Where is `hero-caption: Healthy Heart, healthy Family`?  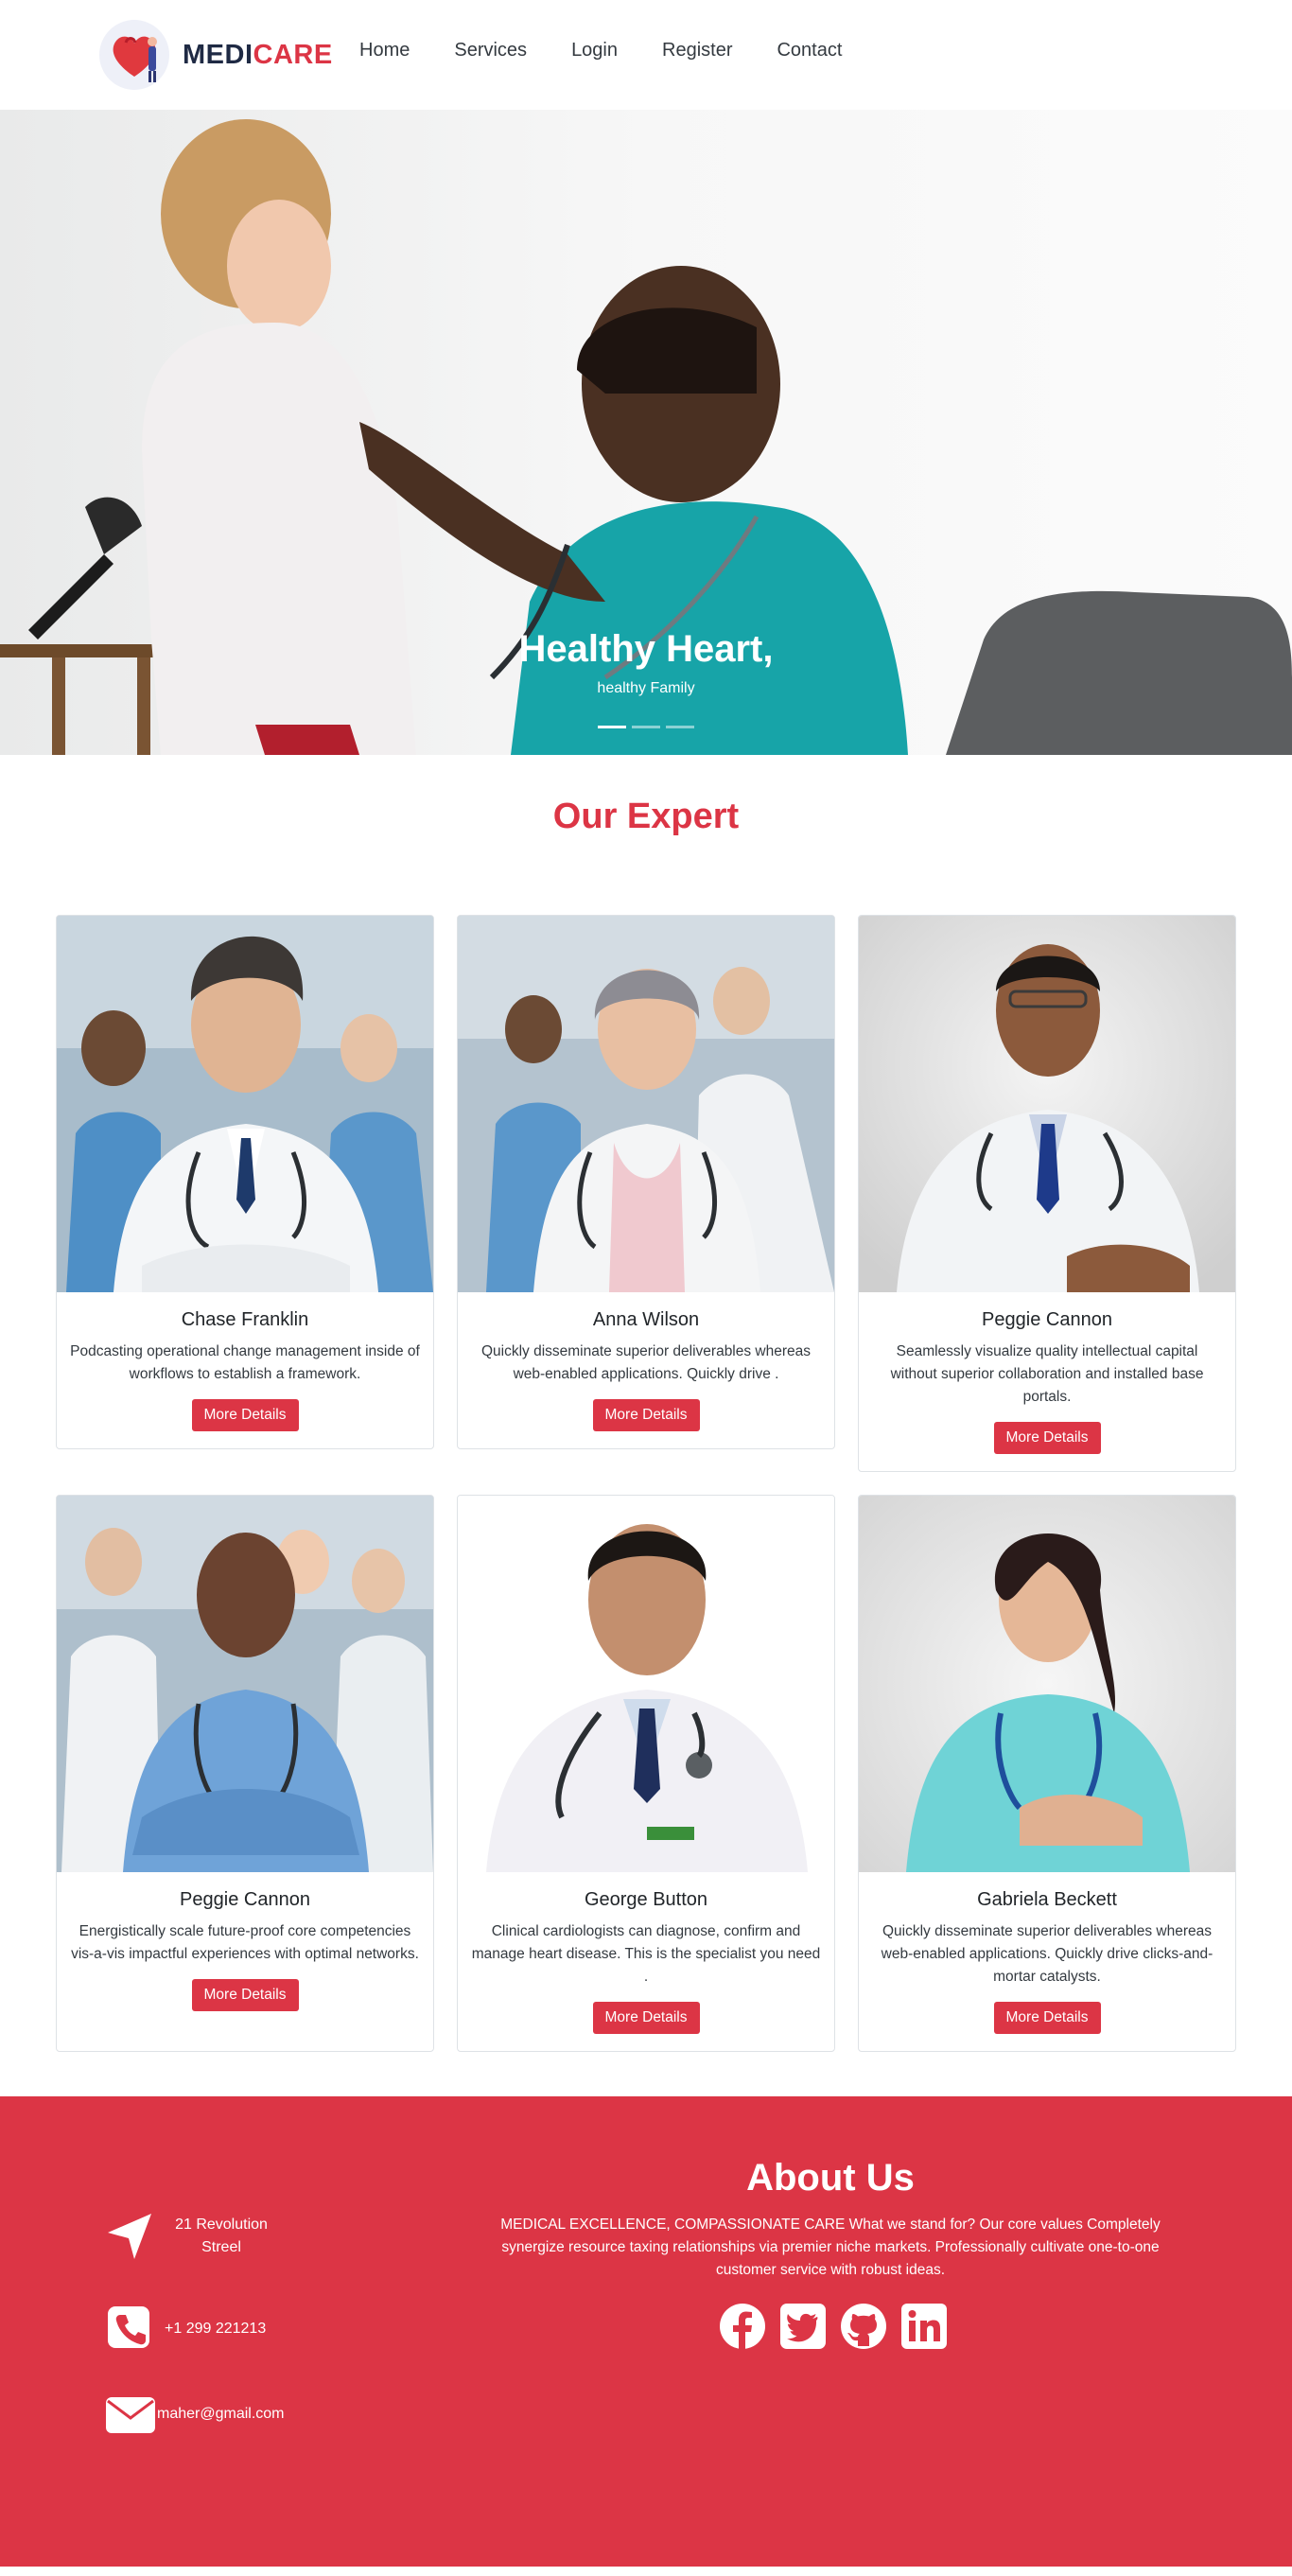
hero-caption: Healthy Heart, healthy Family is located at coordinates (646, 663).